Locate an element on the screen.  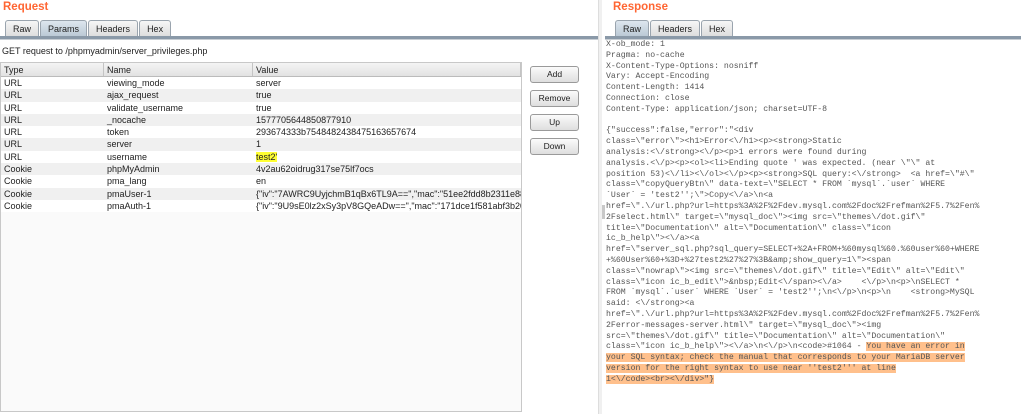
value-text: 1 is located at coordinates (259, 144).